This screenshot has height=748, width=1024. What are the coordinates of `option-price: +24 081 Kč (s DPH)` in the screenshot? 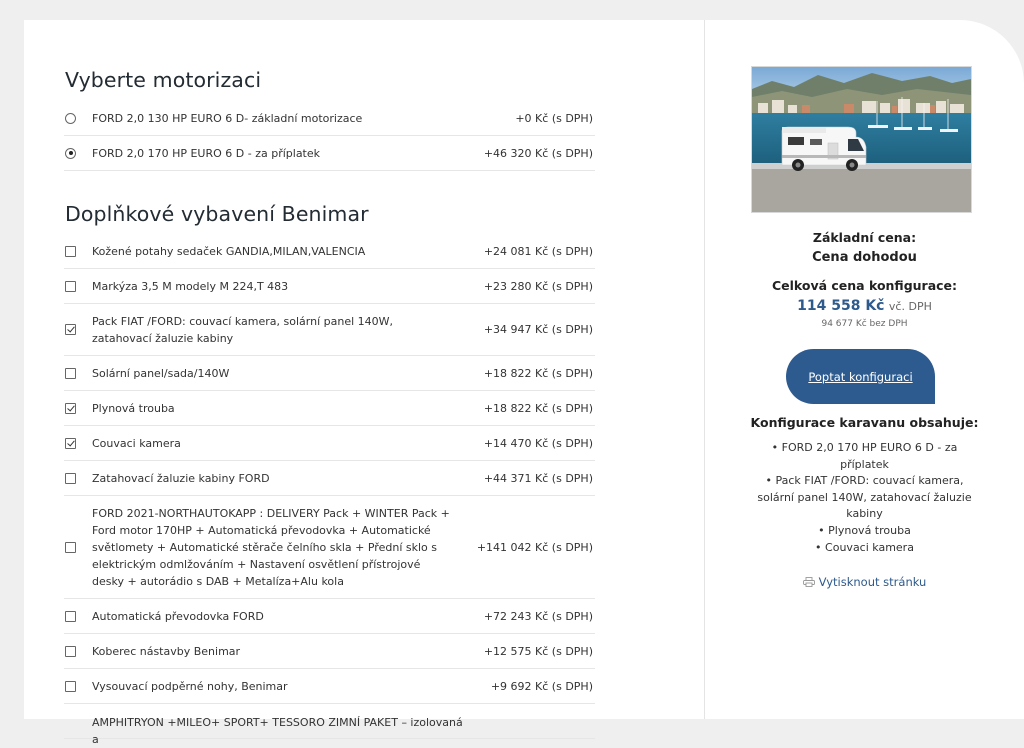 It's located at (538, 251).